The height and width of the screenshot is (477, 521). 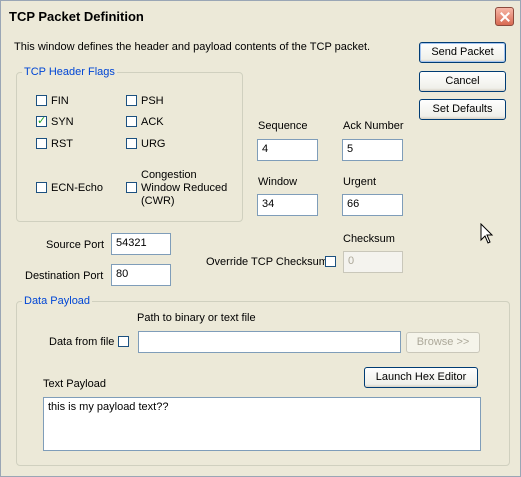 What do you see at coordinates (75, 245) in the screenshot?
I see `source-port-label: Source Port` at bounding box center [75, 245].